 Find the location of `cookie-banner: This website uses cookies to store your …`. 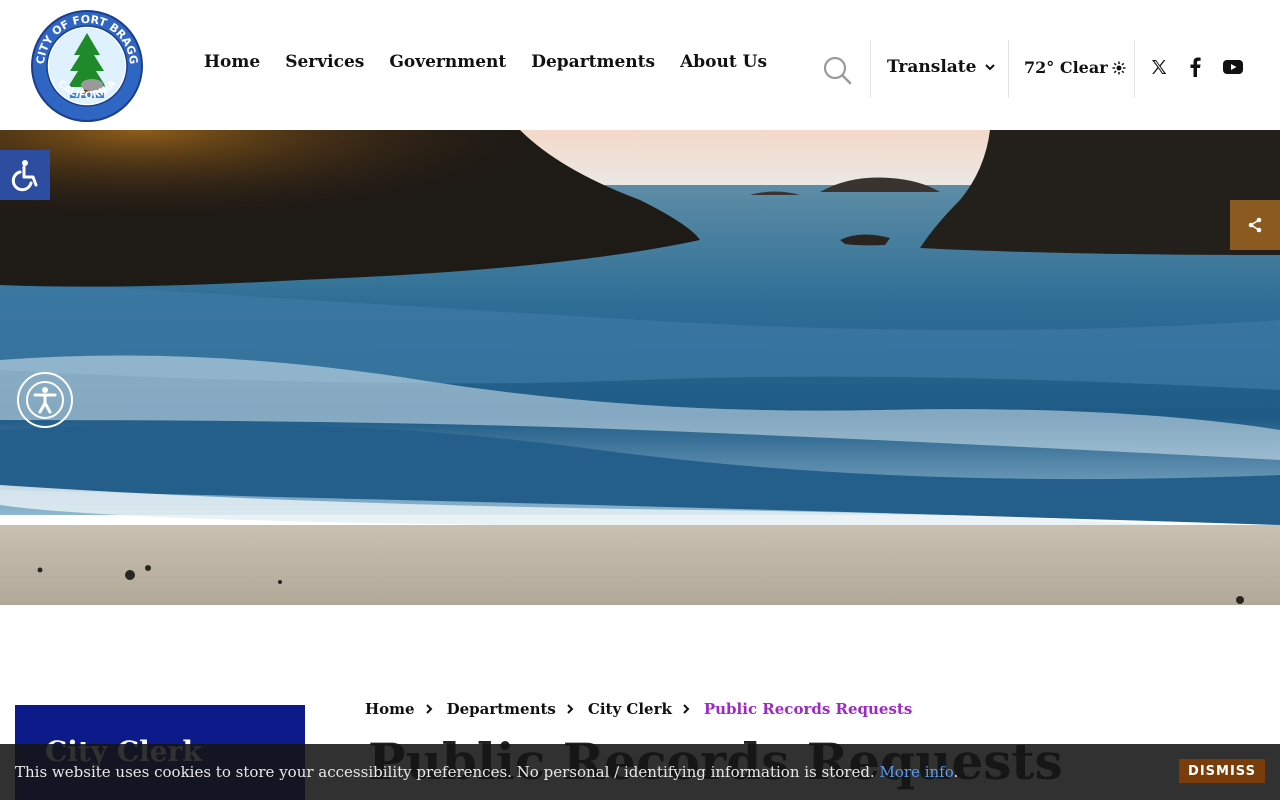

cookie-banner: This website uses cookies to store your … is located at coordinates (640, 772).